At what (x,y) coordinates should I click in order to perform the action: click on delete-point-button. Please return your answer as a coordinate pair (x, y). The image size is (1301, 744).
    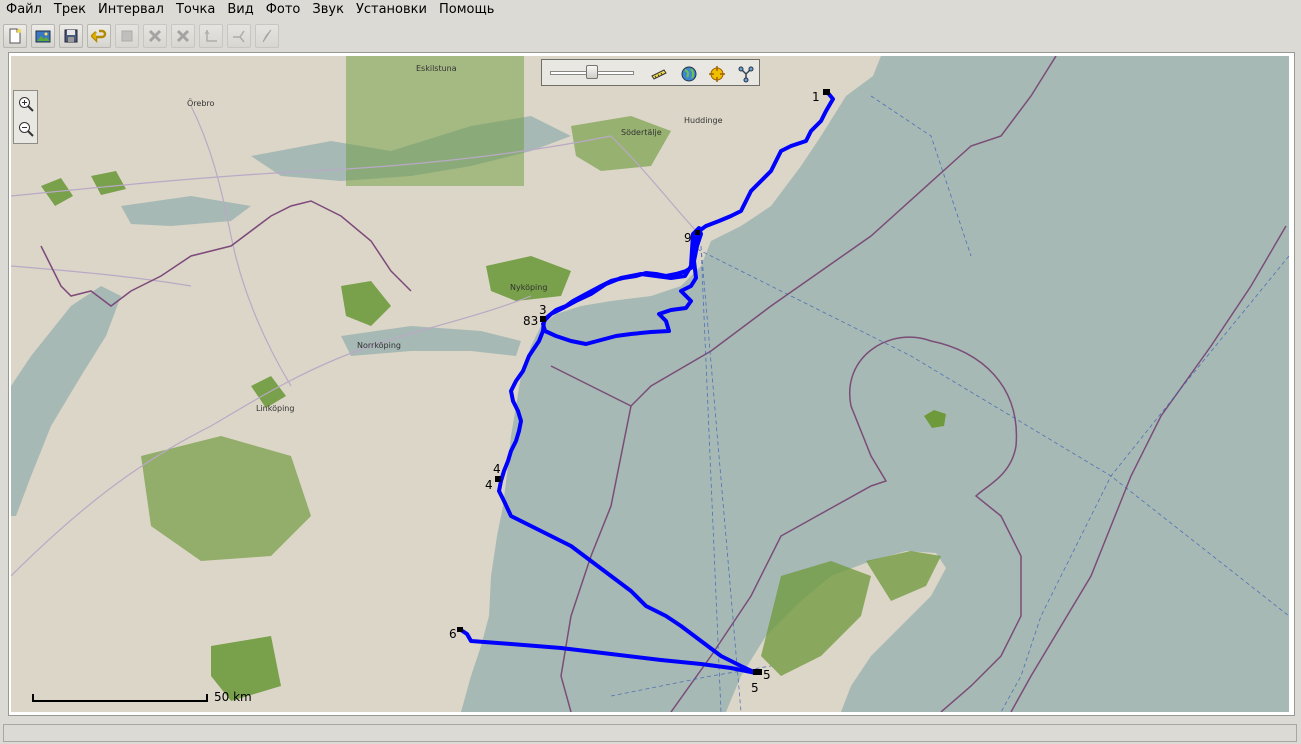
    Looking at the image, I should click on (155, 36).